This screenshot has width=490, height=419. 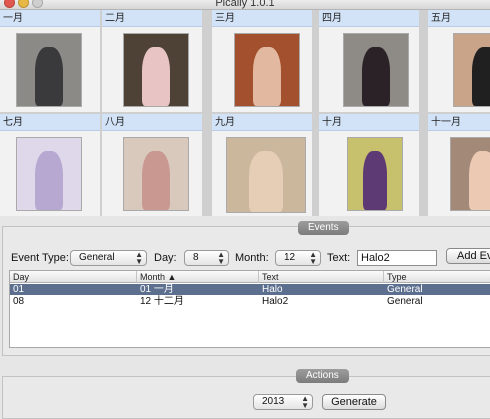 What do you see at coordinates (273, 401) in the screenshot?
I see `year-value: 2013` at bounding box center [273, 401].